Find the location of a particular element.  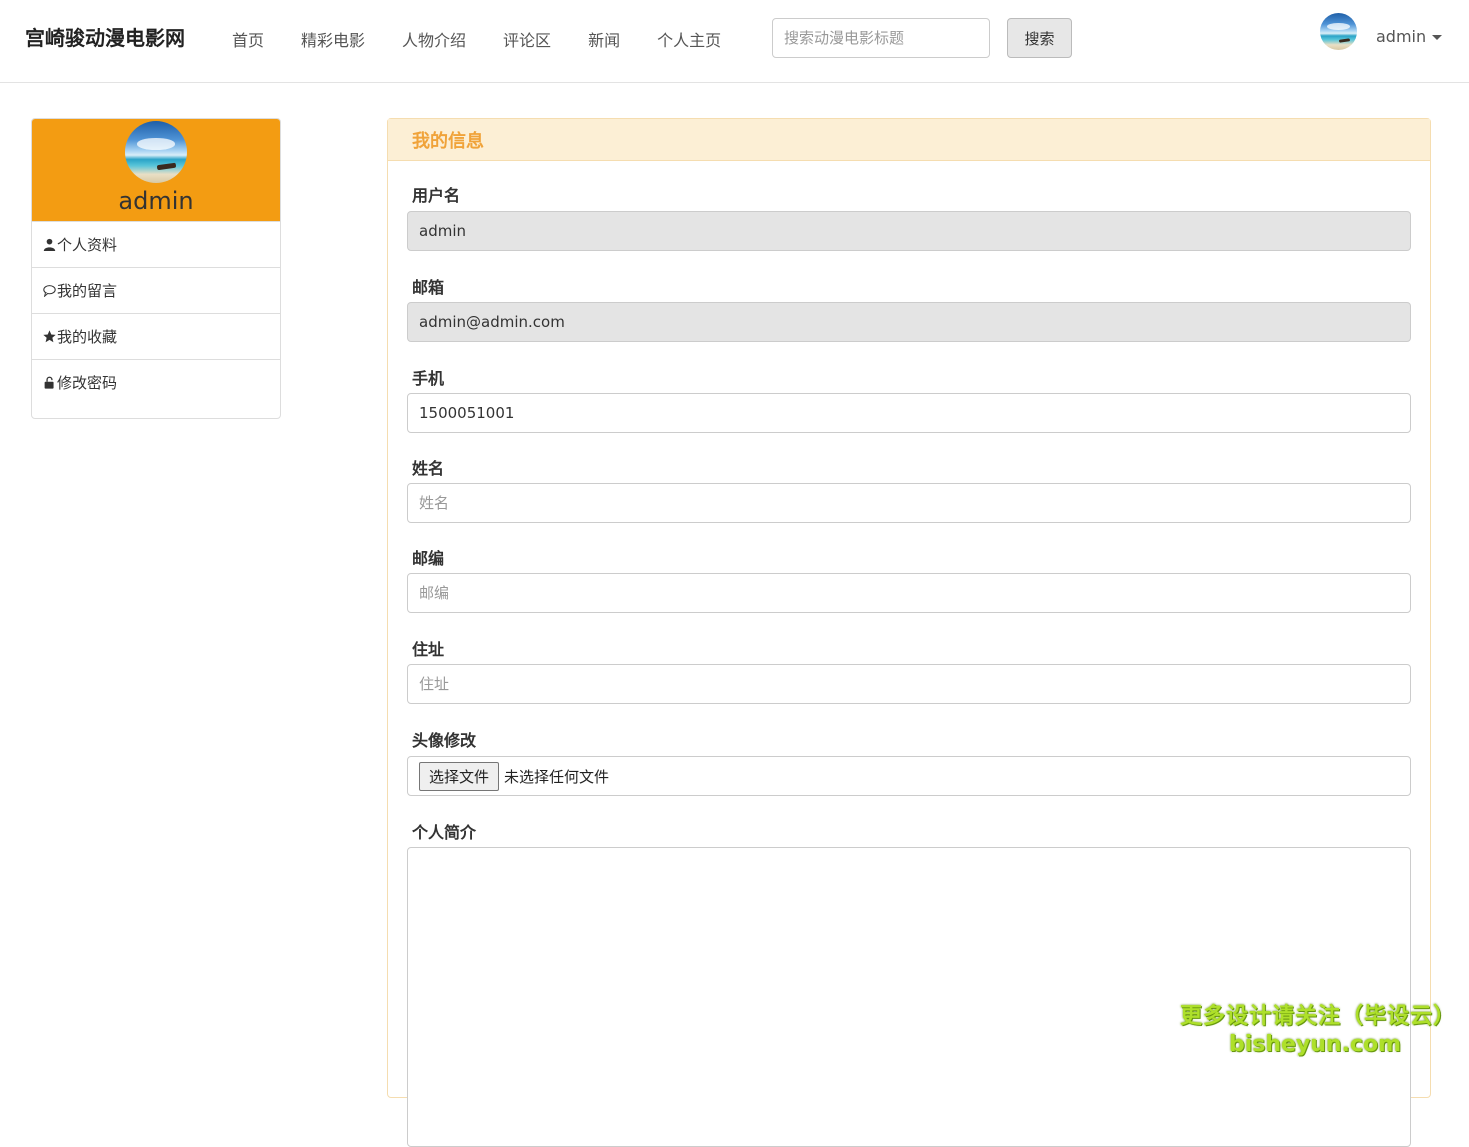

email-label: 邮箱 is located at coordinates (428, 287).